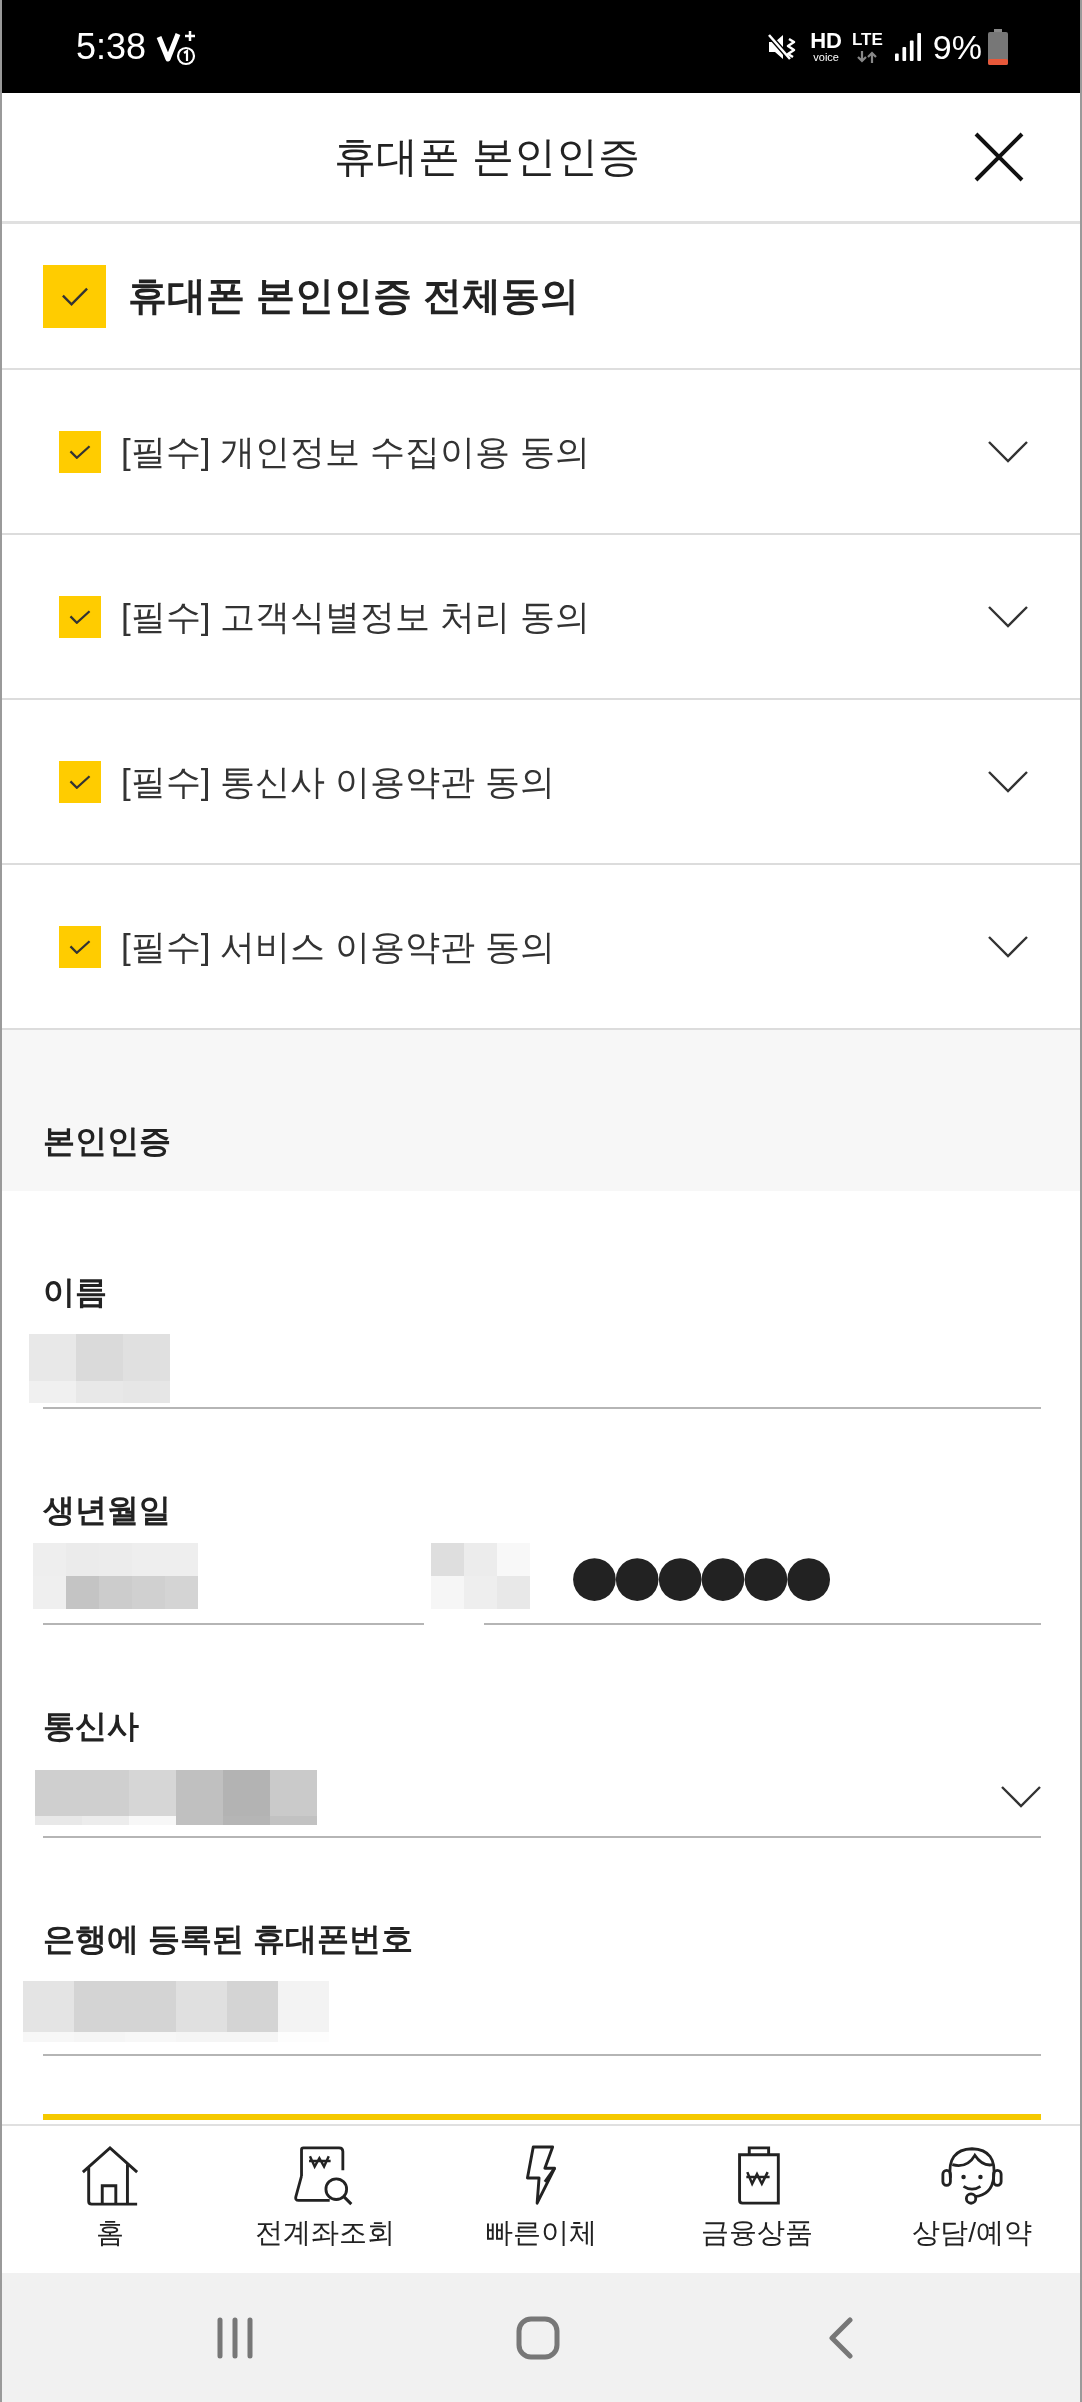  Describe the element at coordinates (111, 46) in the screenshot. I see `status-time: 5:38` at that location.